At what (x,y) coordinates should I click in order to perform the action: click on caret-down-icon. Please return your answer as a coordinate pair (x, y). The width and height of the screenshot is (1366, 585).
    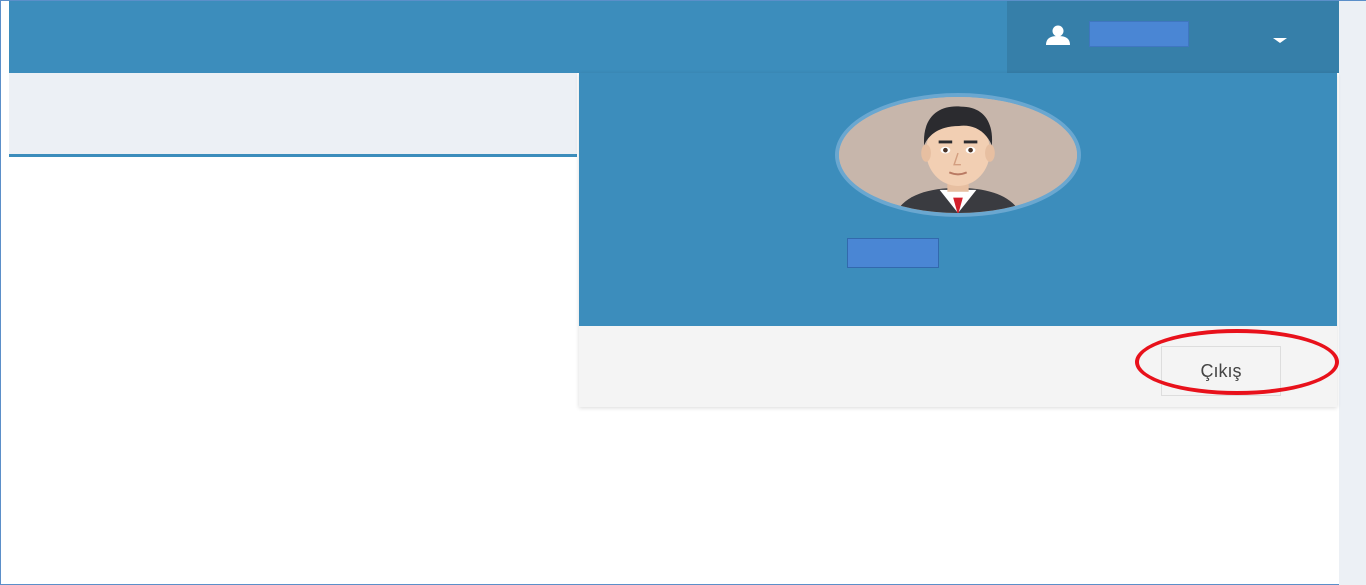
    Looking at the image, I should click on (1280, 40).